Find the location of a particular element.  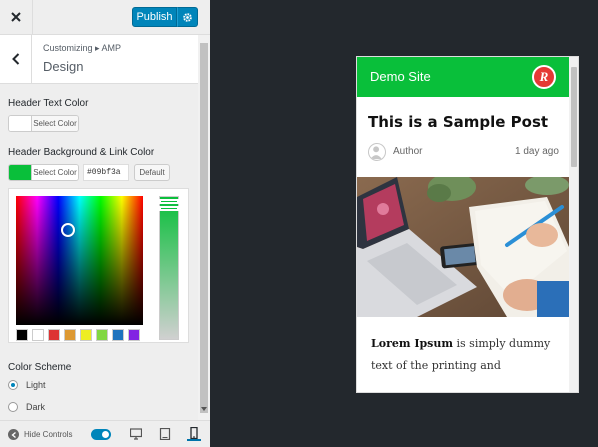

site-title: Demo Site is located at coordinates (400, 76).